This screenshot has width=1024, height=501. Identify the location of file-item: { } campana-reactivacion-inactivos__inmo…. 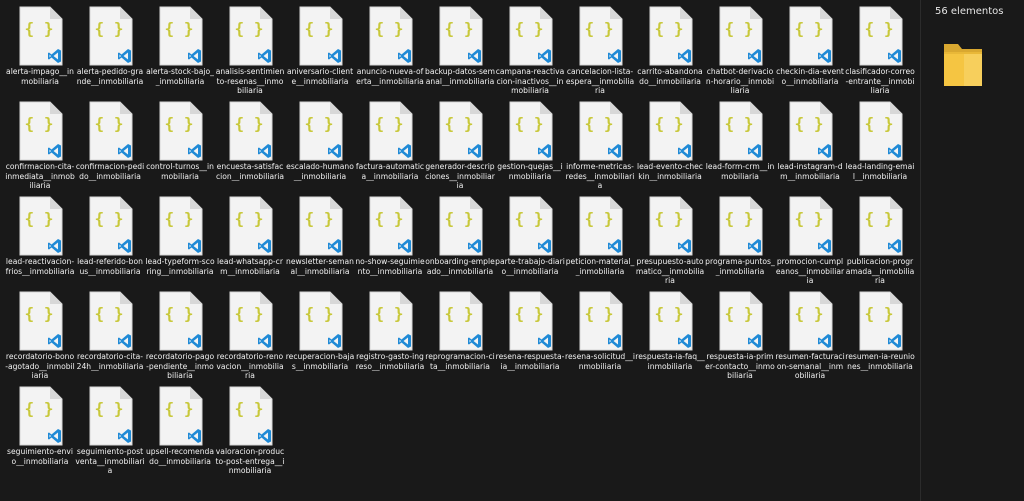
(530, 53).